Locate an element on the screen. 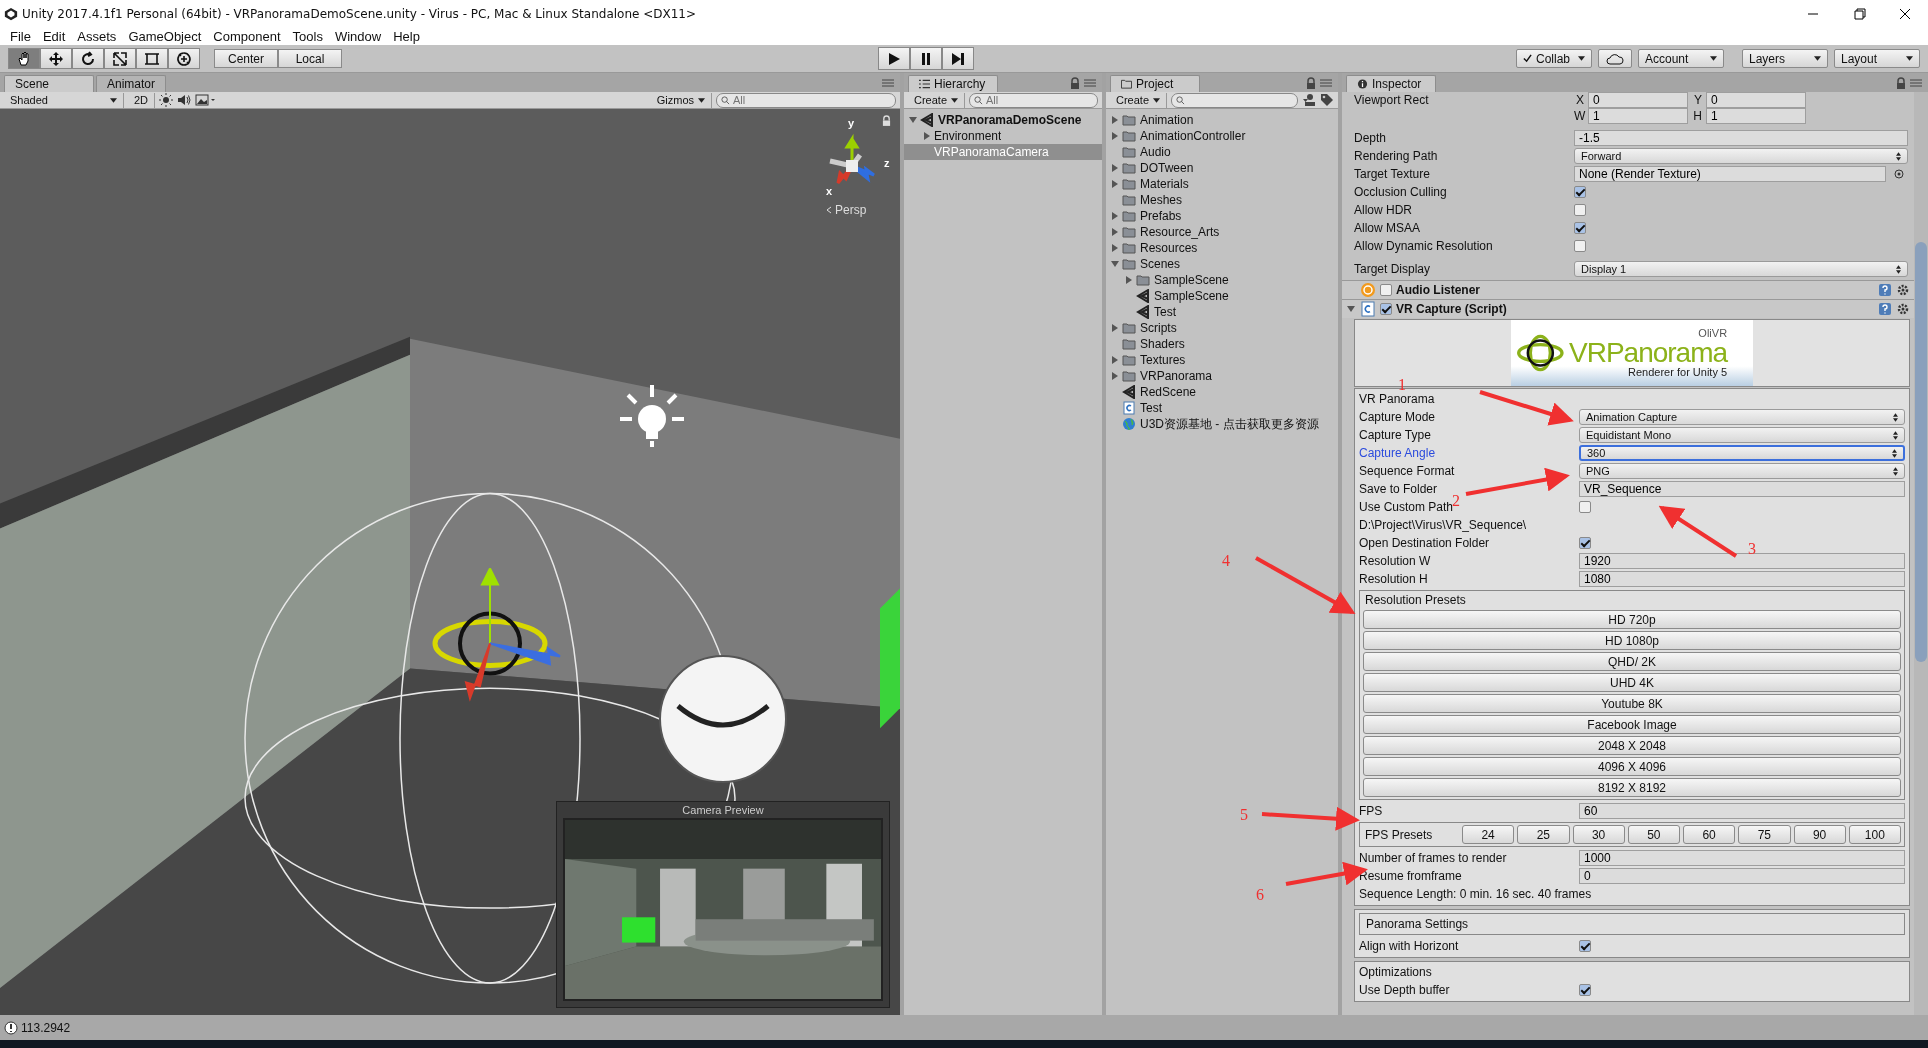  input-field: 1080 is located at coordinates (1742, 579).